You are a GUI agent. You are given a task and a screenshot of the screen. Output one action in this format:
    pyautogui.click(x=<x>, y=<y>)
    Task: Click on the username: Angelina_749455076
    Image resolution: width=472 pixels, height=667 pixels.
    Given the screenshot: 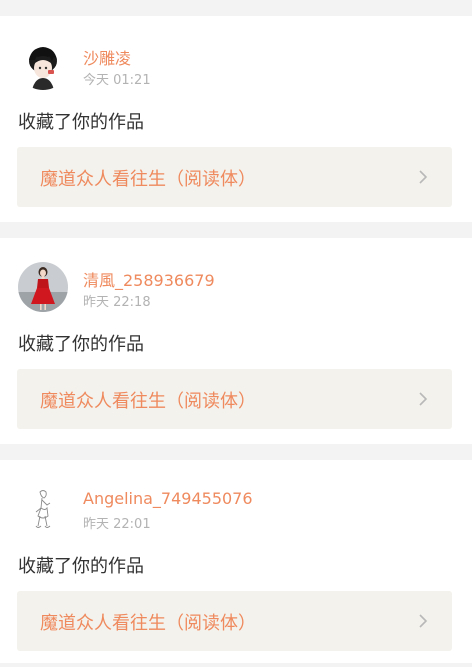 What is the action you would take?
    pyautogui.click(x=168, y=498)
    